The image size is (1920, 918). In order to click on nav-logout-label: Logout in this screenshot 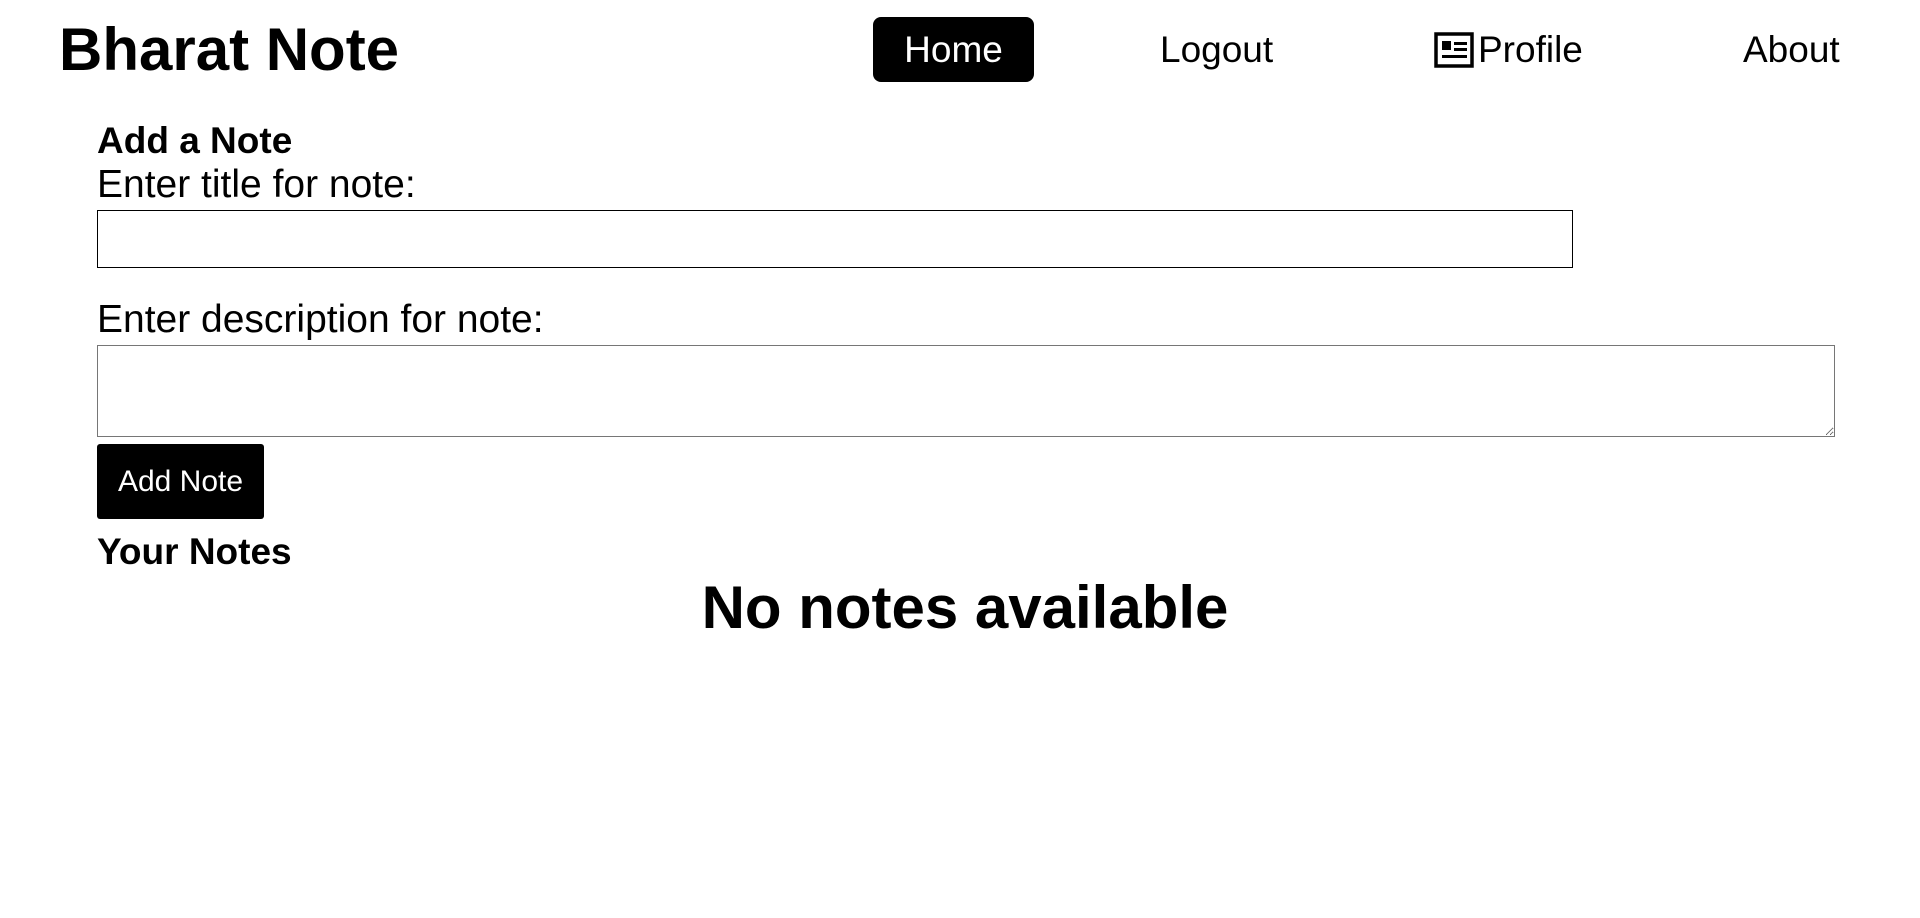, I will do `click(1217, 49)`.